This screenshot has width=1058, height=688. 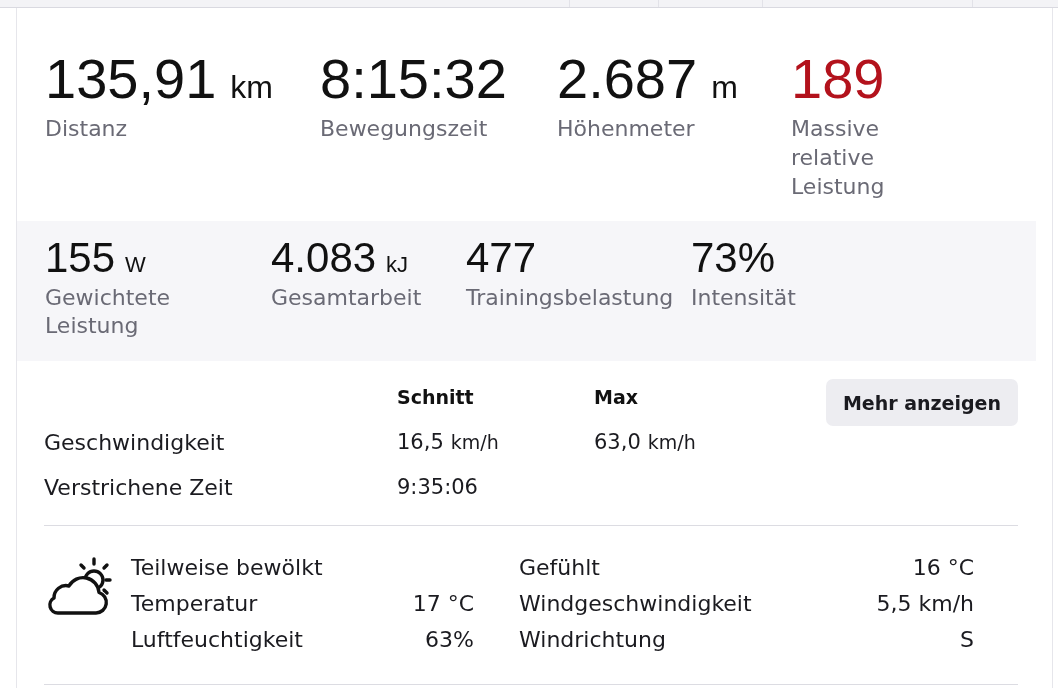 I want to click on cell-value: 63,0, so click(x=617, y=442).